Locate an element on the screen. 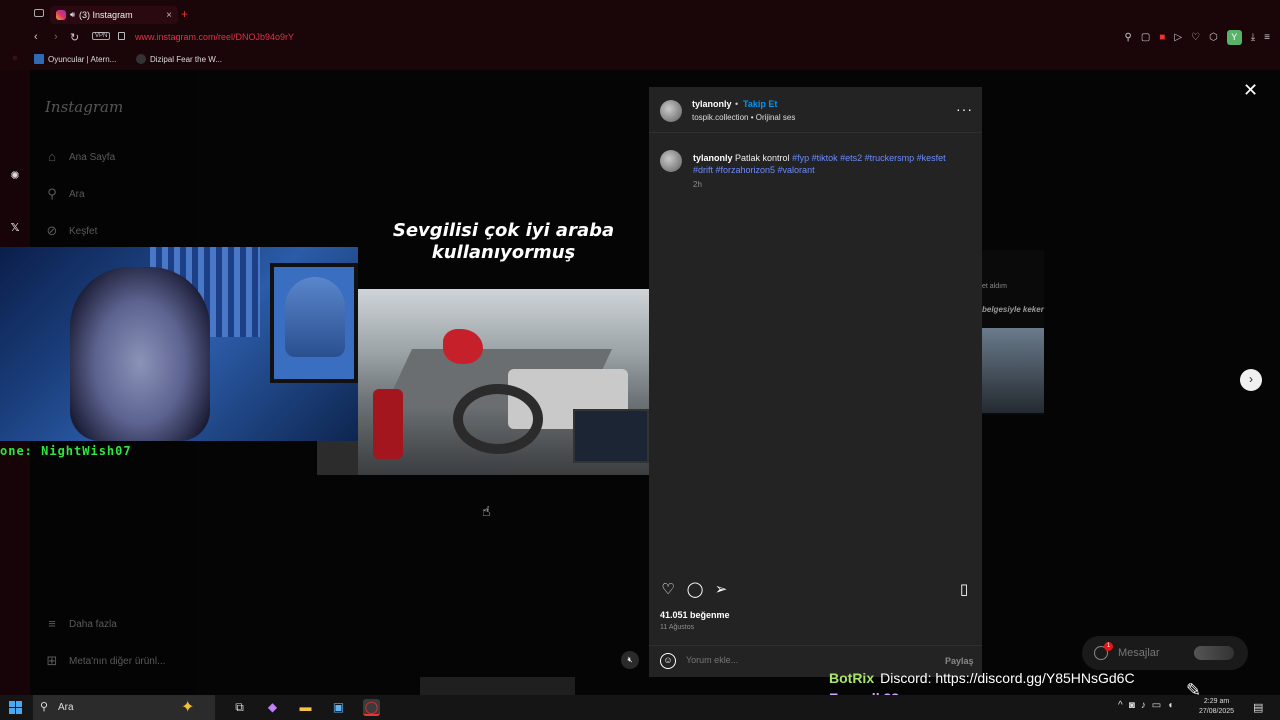 The image size is (1280, 720). share-comment-button: Paylaş is located at coordinates (959, 661).